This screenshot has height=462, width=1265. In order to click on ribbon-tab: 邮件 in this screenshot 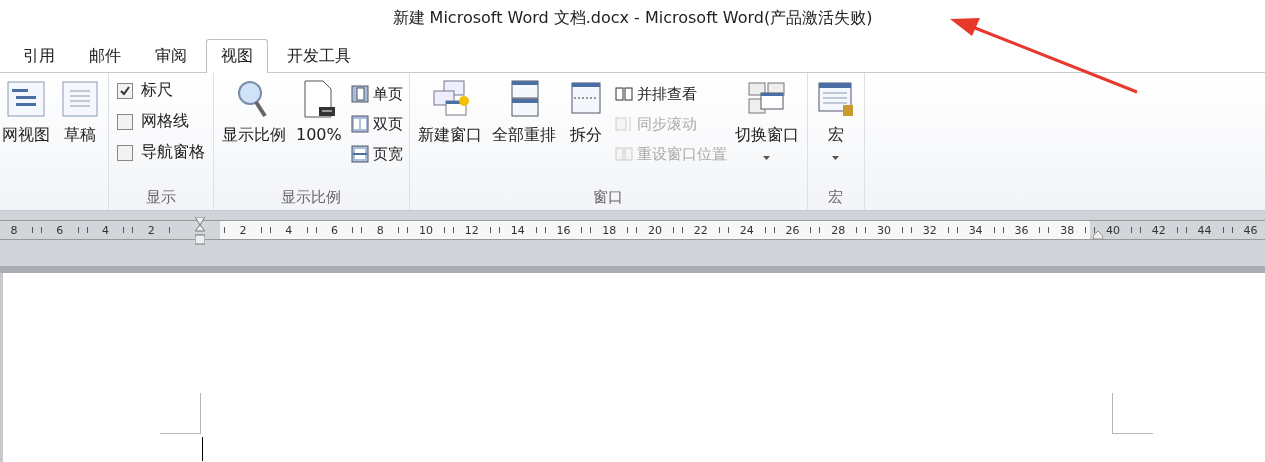, I will do `click(105, 56)`.